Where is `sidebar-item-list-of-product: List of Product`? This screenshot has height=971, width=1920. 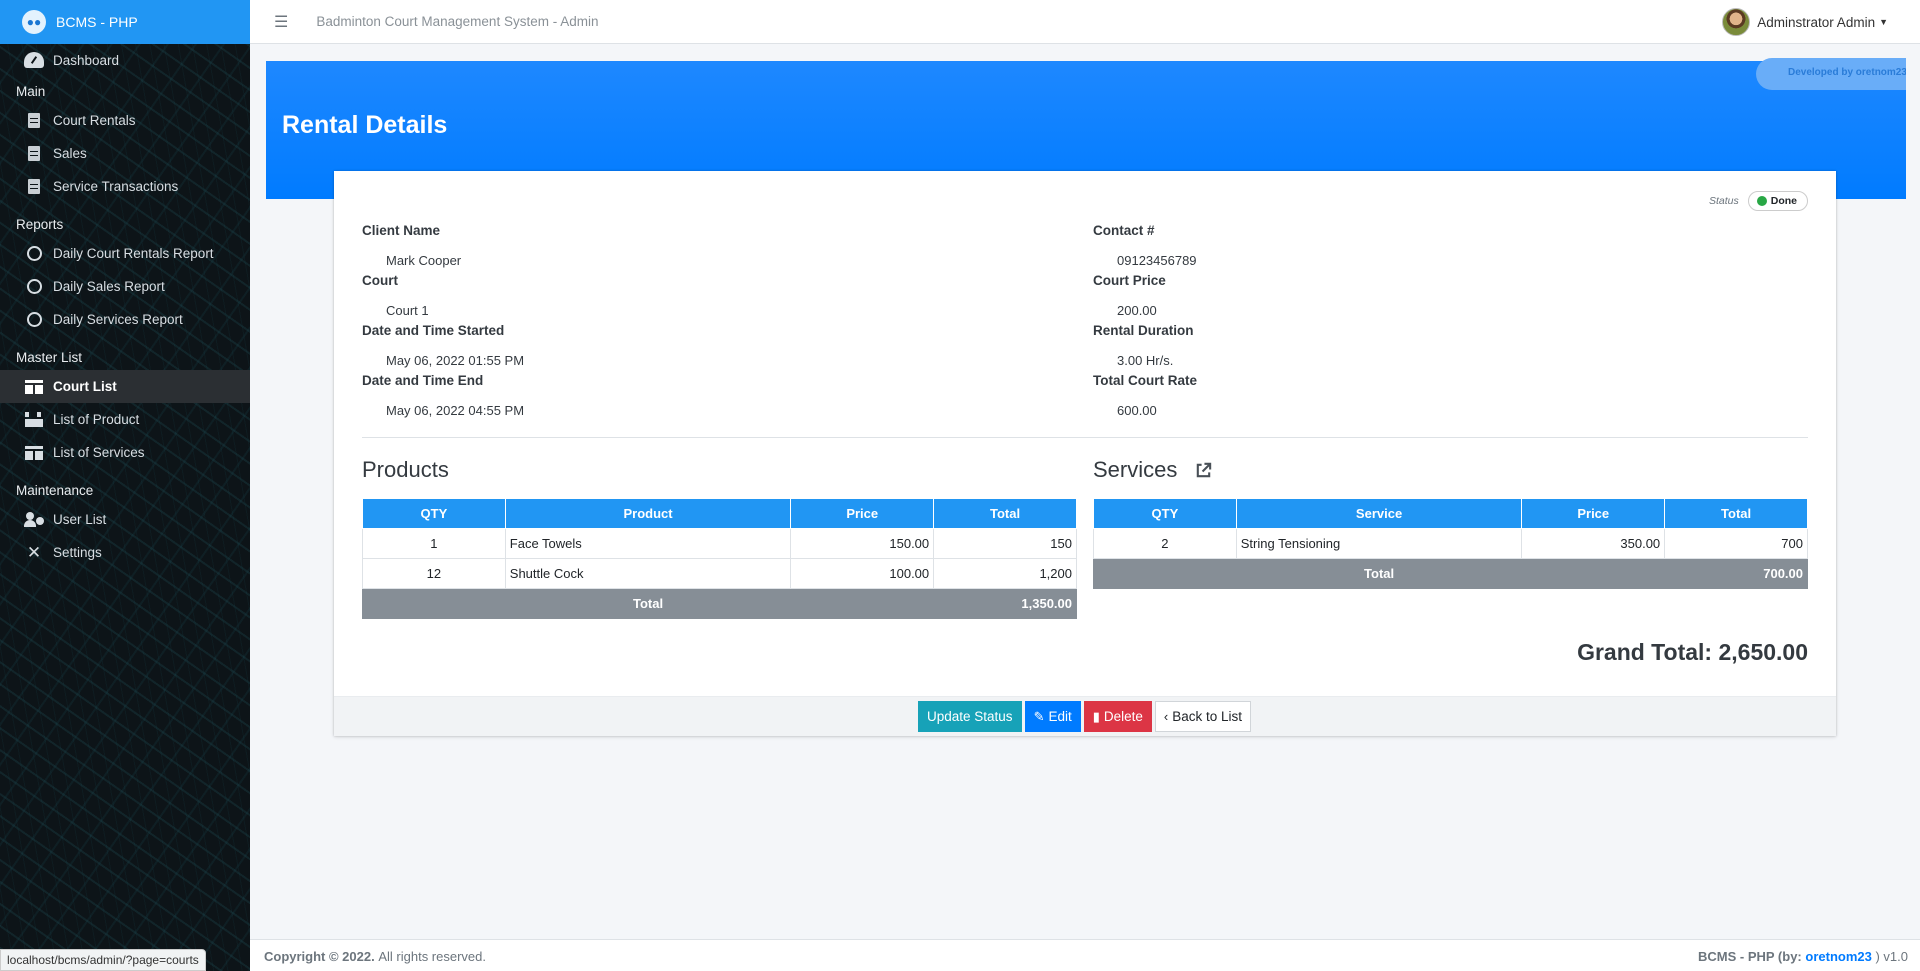
sidebar-item-list-of-product: List of Product is located at coordinates (125, 419).